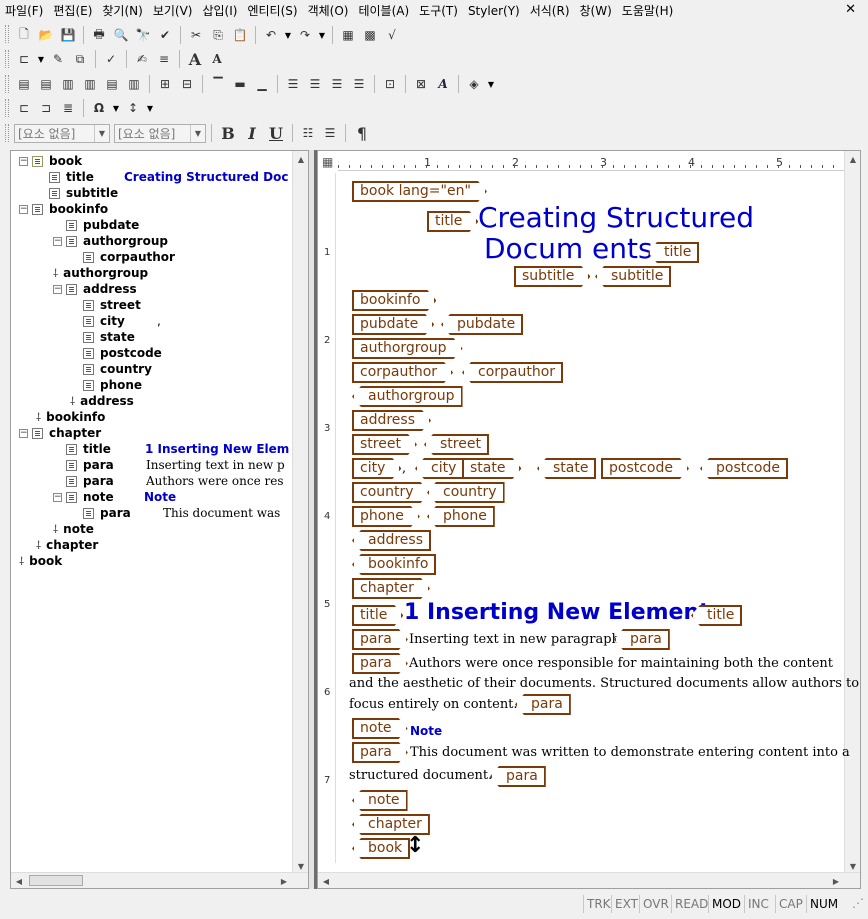 The width and height of the screenshot is (868, 919). Describe the element at coordinates (633, 276) in the screenshot. I see `tag-subtitle-end: subtitle` at that location.